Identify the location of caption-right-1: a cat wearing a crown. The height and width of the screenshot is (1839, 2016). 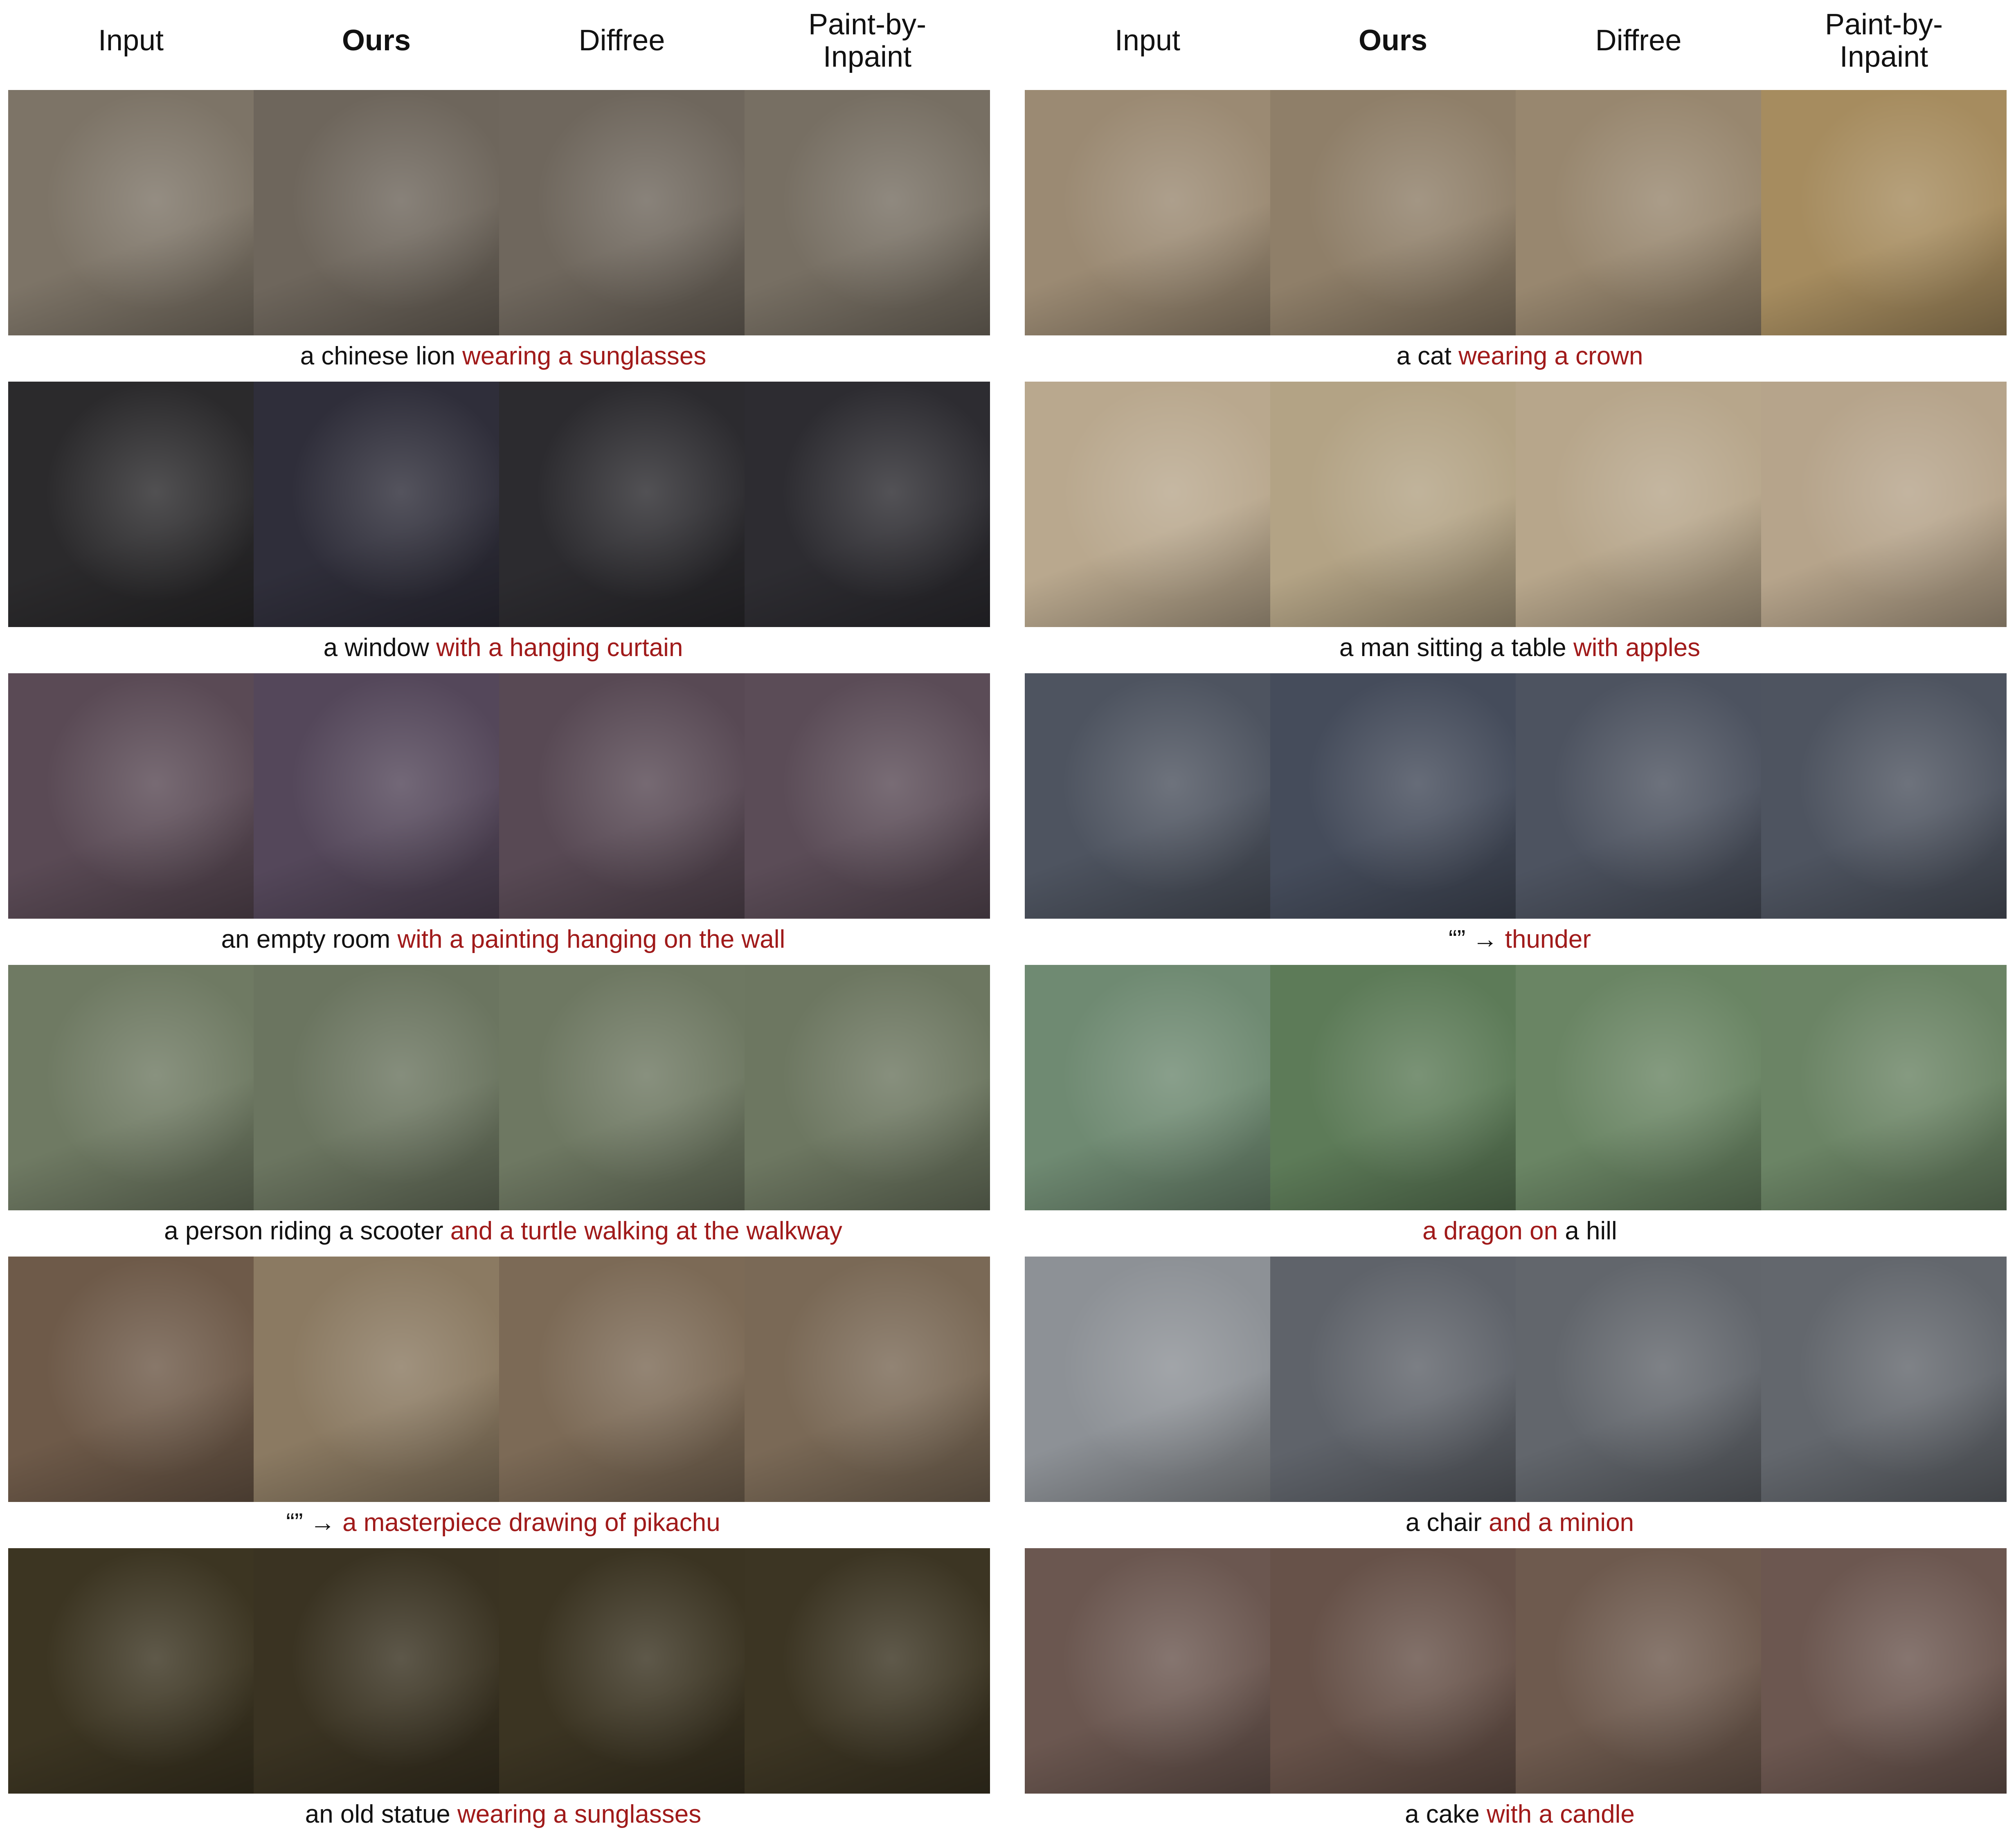
(1520, 355).